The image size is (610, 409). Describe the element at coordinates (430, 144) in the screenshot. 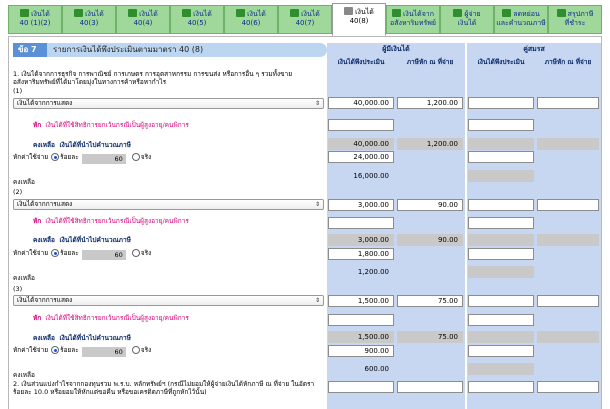

I see `taxpayer-taxable-withheld: 1,200.00` at that location.